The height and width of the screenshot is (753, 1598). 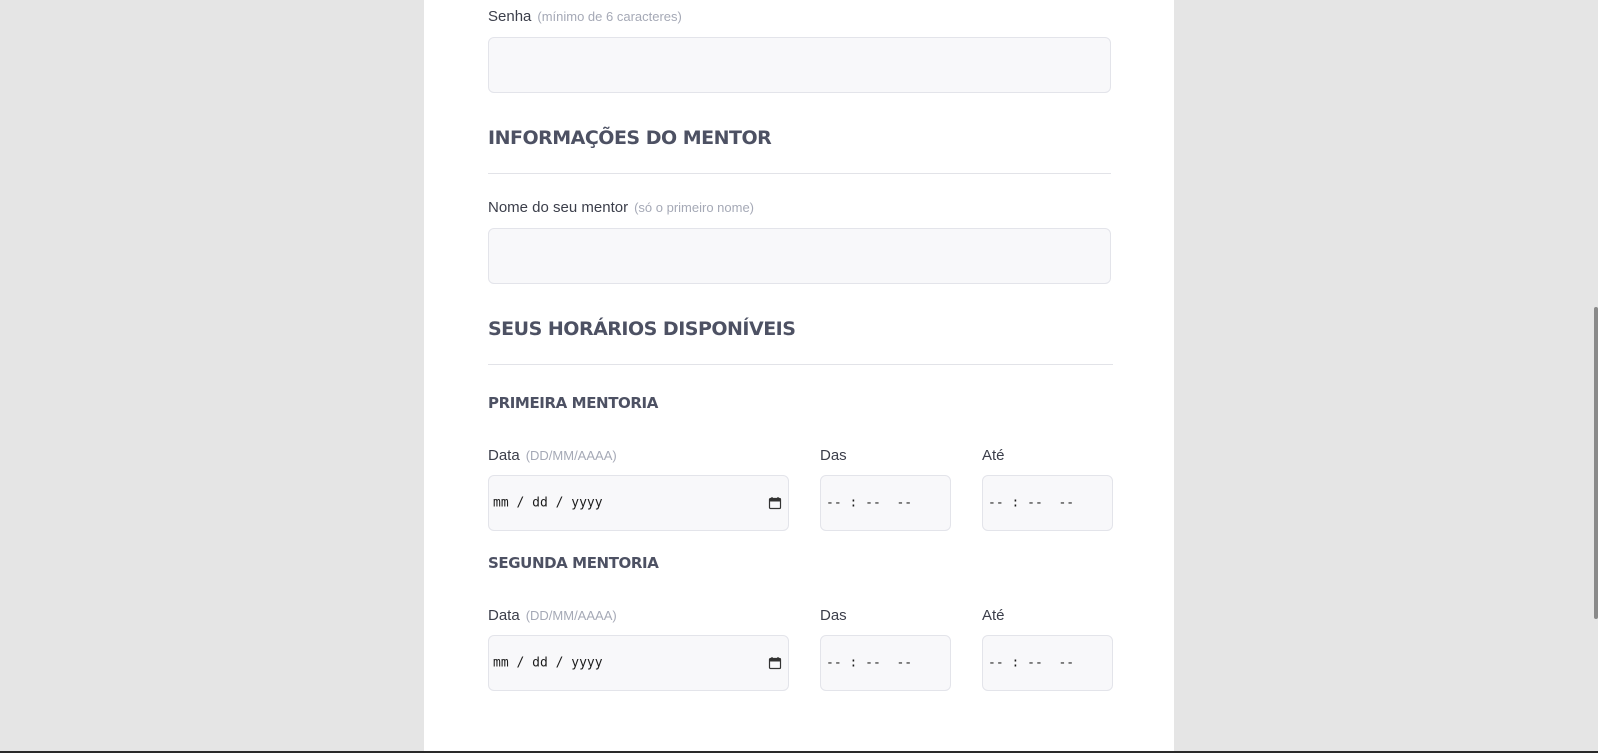 I want to click on second-from-value: -- : -- --, so click(x=869, y=663).